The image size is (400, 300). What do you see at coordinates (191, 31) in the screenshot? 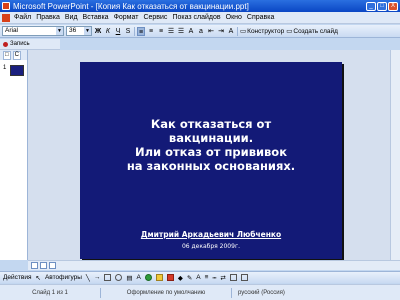
I see `increase-font-button: A` at bounding box center [191, 31].